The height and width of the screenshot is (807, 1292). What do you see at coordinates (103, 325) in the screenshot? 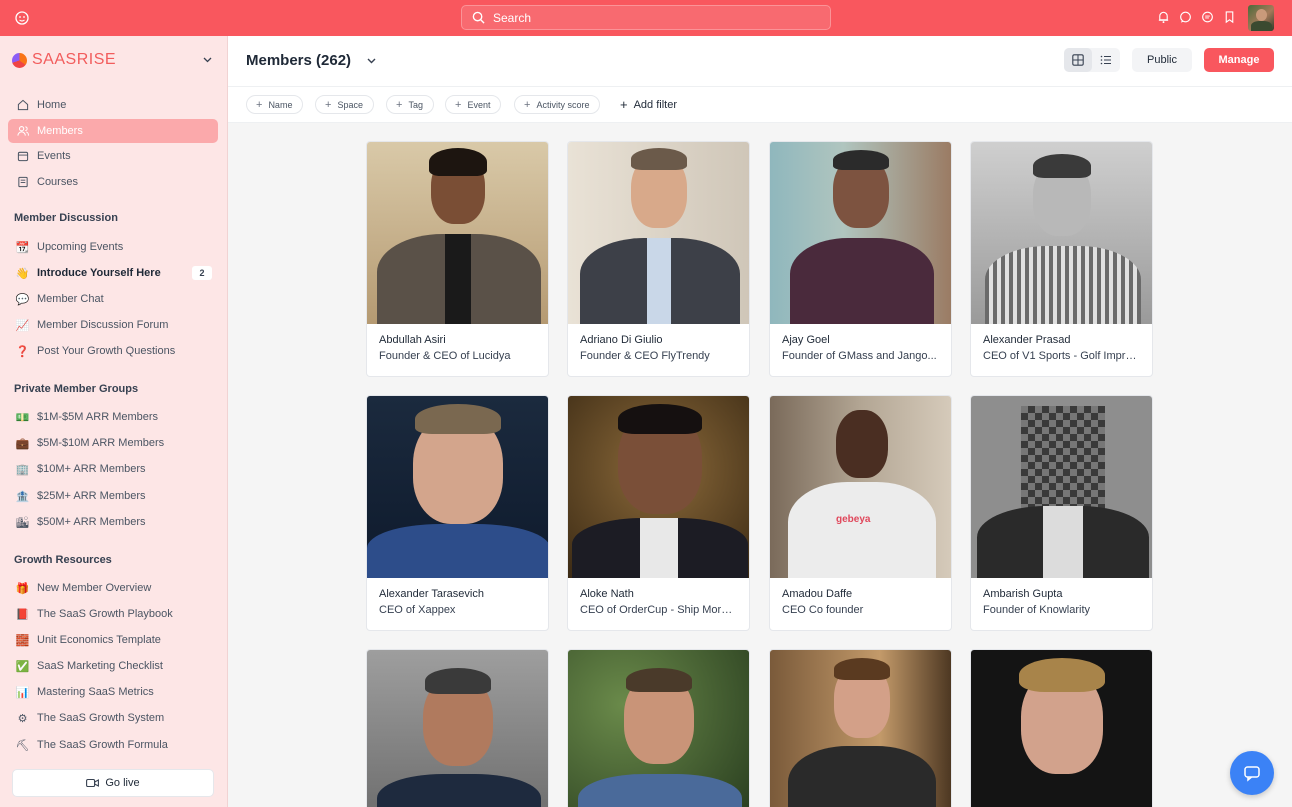
I see `sidebar-item-label: Member Discussion Forum` at bounding box center [103, 325].